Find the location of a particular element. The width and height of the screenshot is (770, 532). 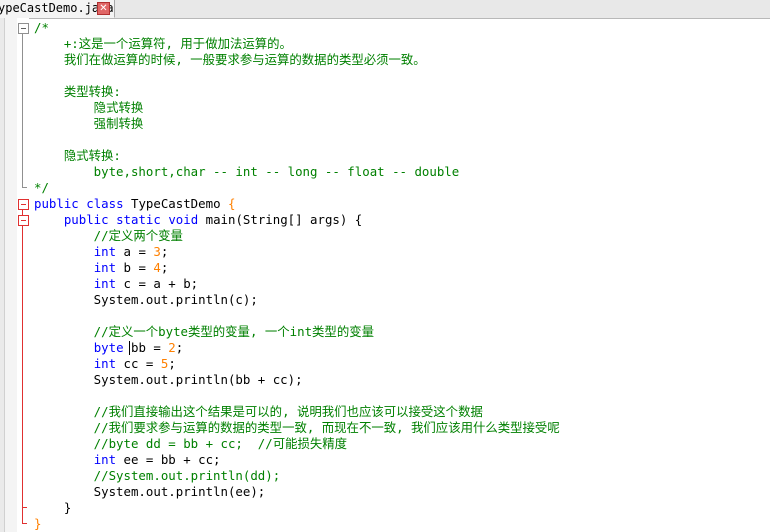

code-line: int b = 4; is located at coordinates (101, 268).